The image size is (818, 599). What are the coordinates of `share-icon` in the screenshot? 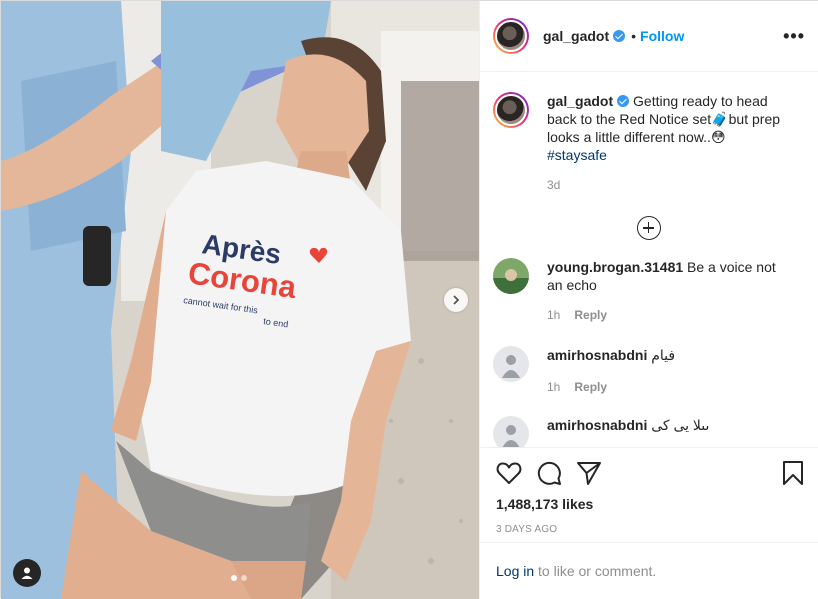 It's located at (589, 473).